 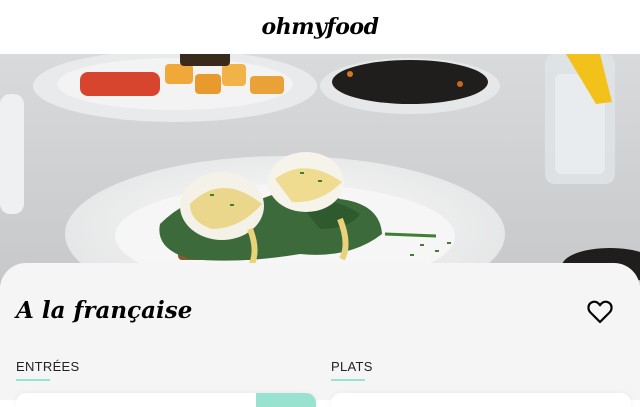 I want to click on section-plats: PLATS, so click(x=352, y=370).